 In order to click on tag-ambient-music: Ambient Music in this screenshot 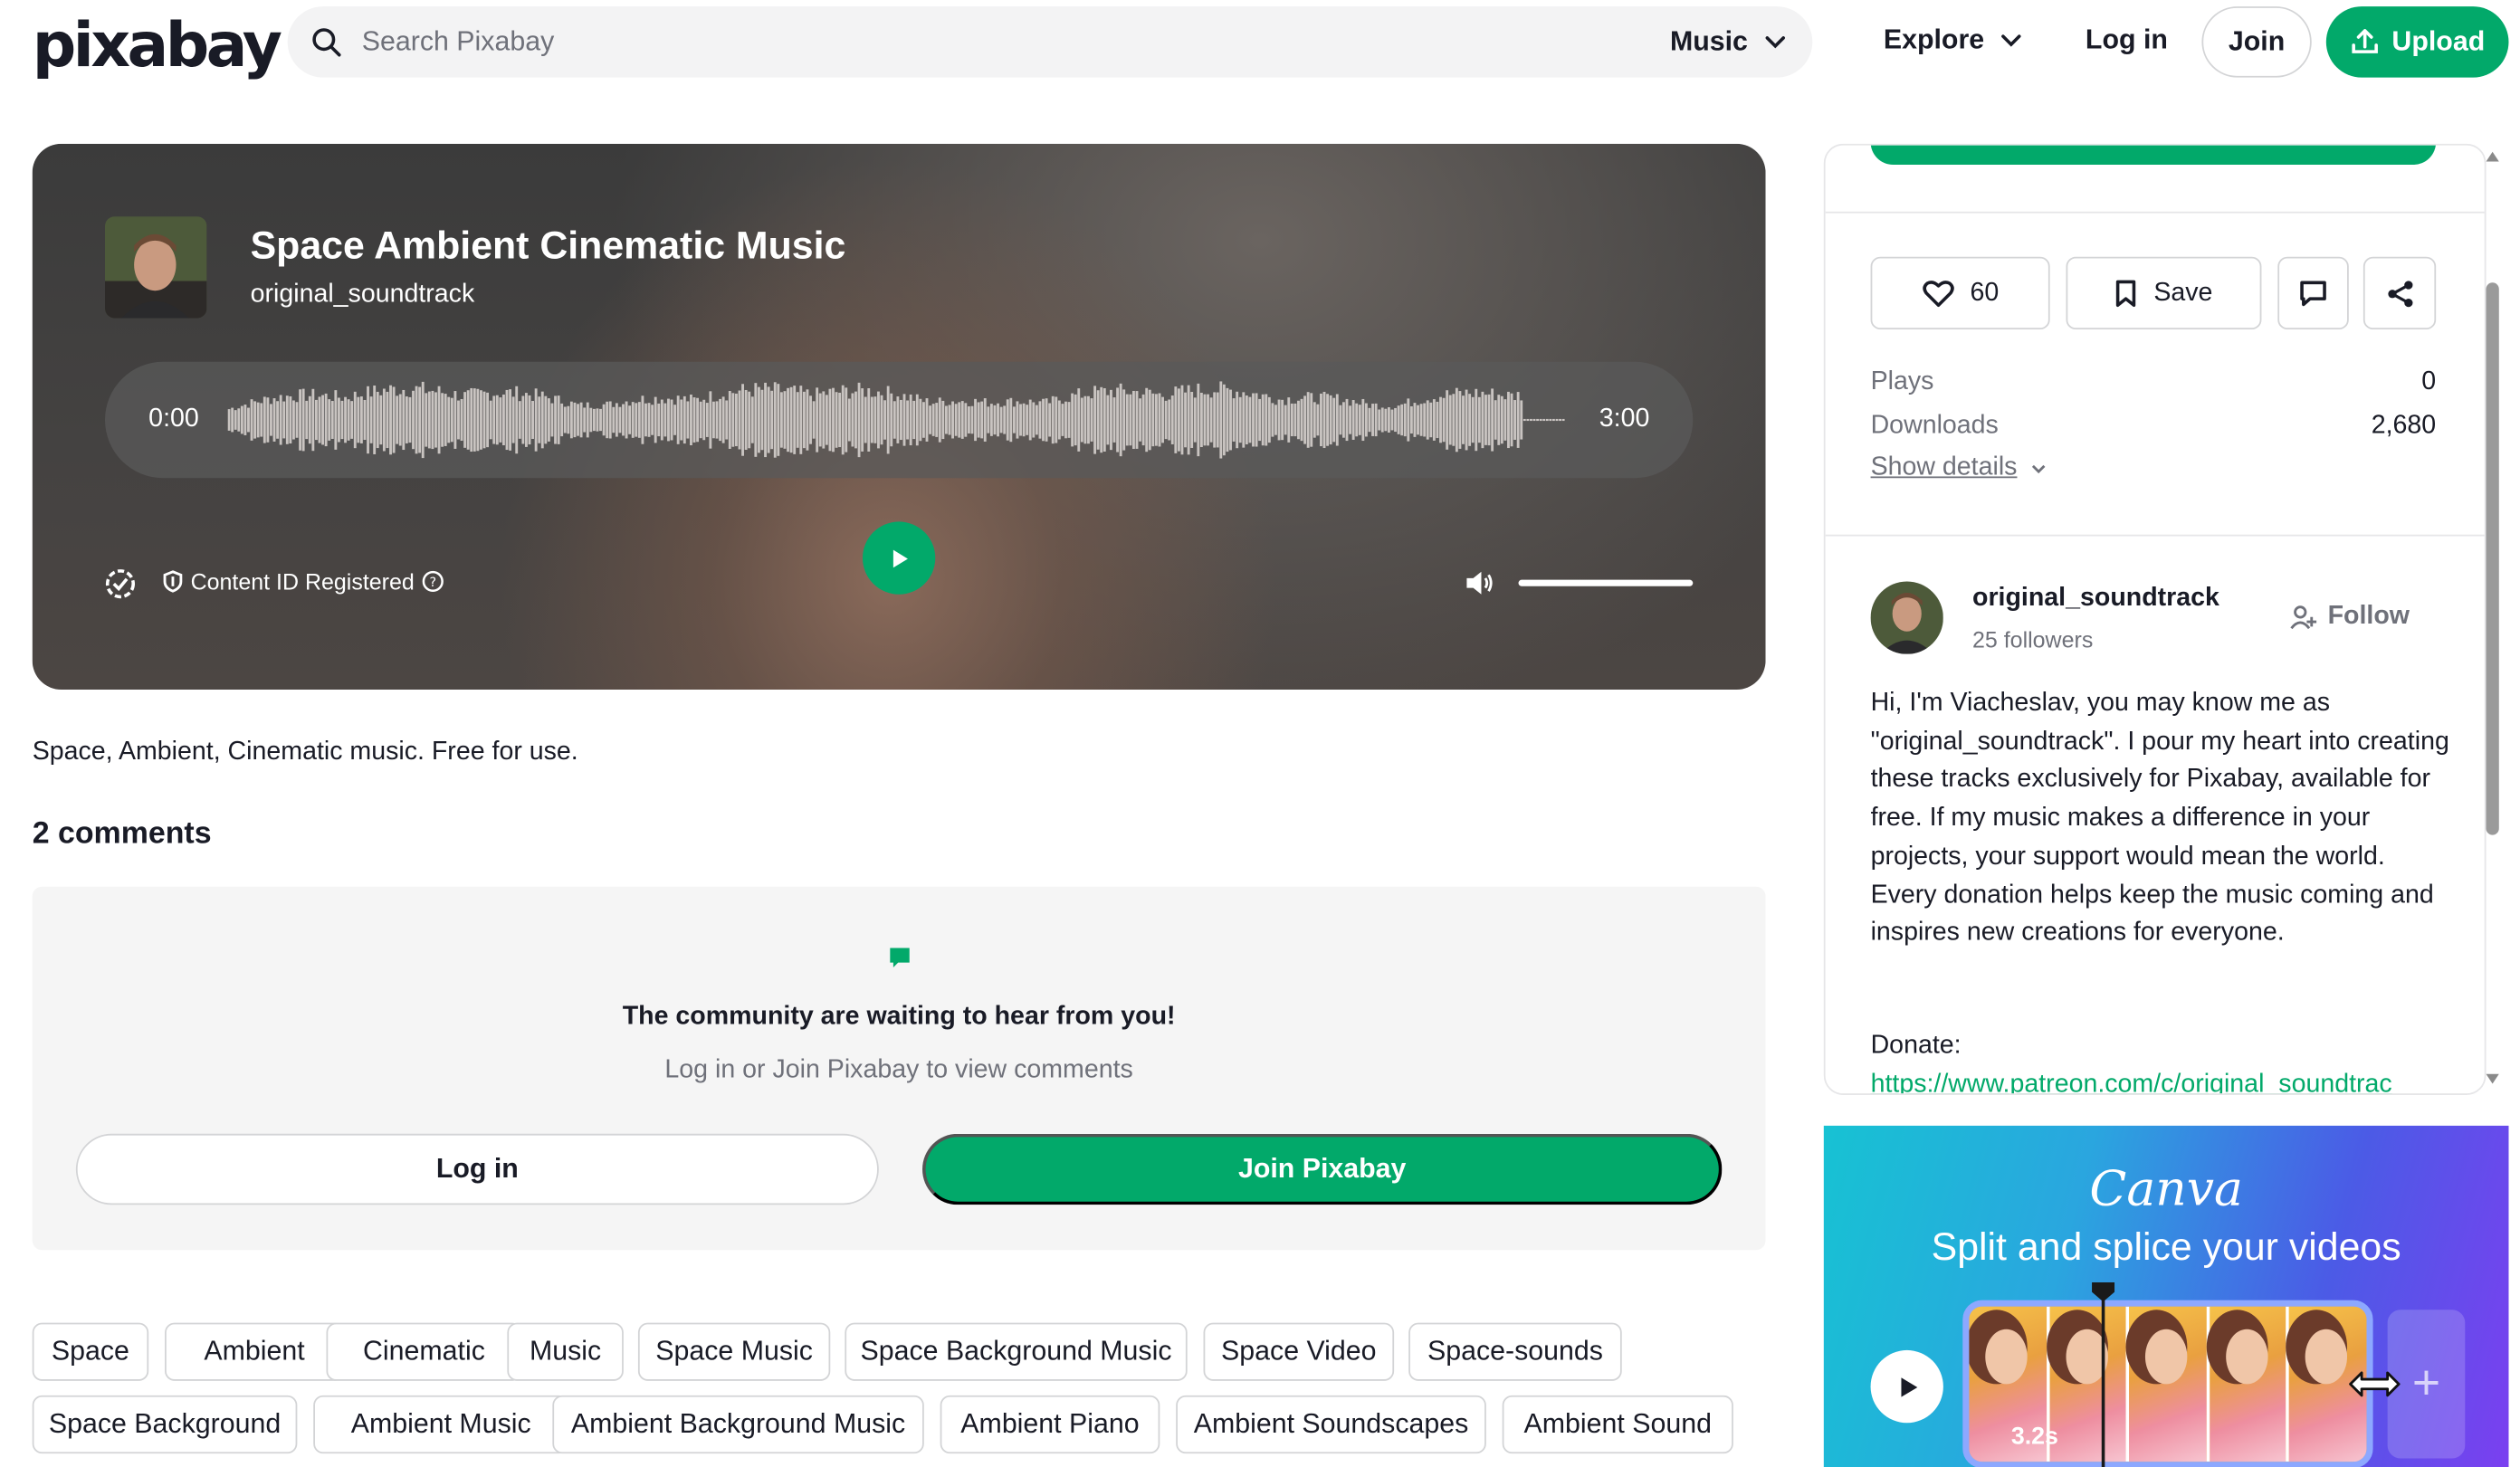, I will do `click(441, 1425)`.